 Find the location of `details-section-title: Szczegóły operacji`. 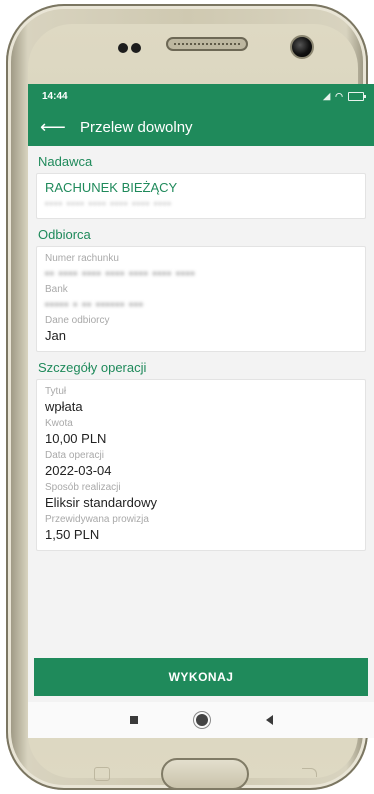

details-section-title: Szczegóły operacji is located at coordinates (92, 367).